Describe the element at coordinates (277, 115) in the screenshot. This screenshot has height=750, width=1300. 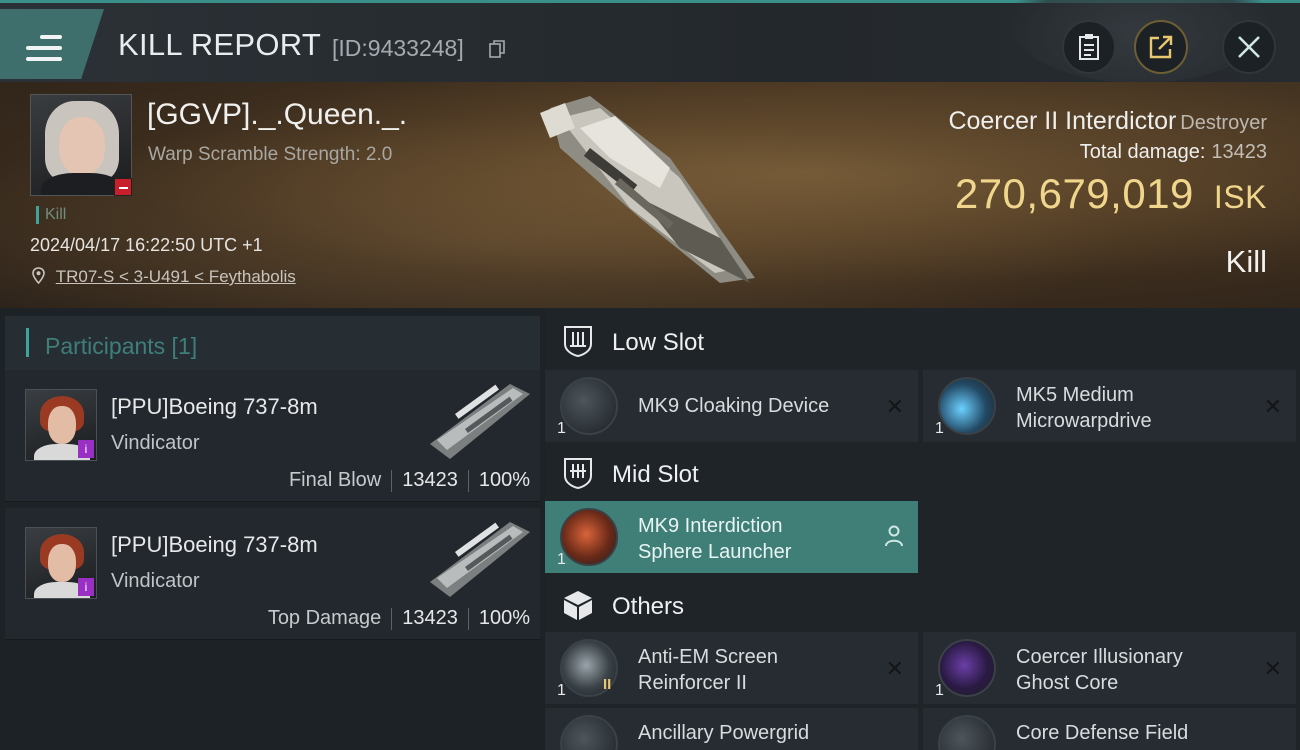
I see `victim-name: [GGVP]._.Queen._.` at that location.